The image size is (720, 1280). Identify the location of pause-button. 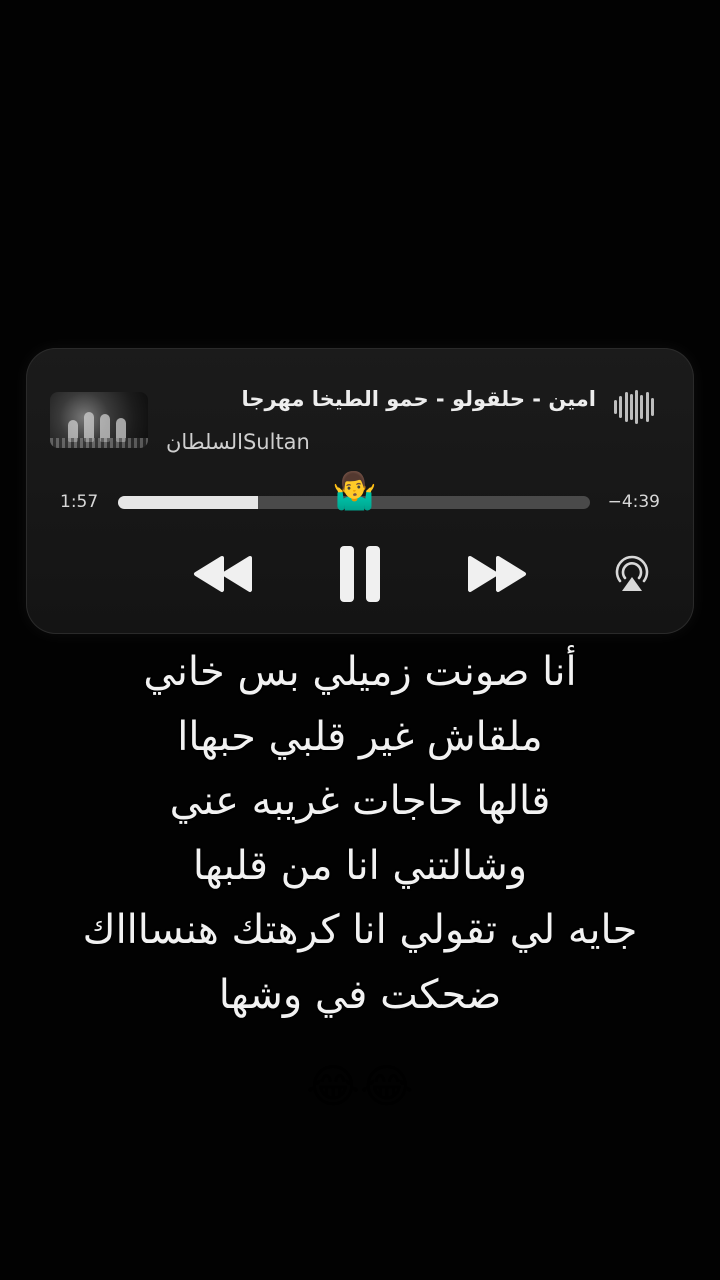
(360, 574).